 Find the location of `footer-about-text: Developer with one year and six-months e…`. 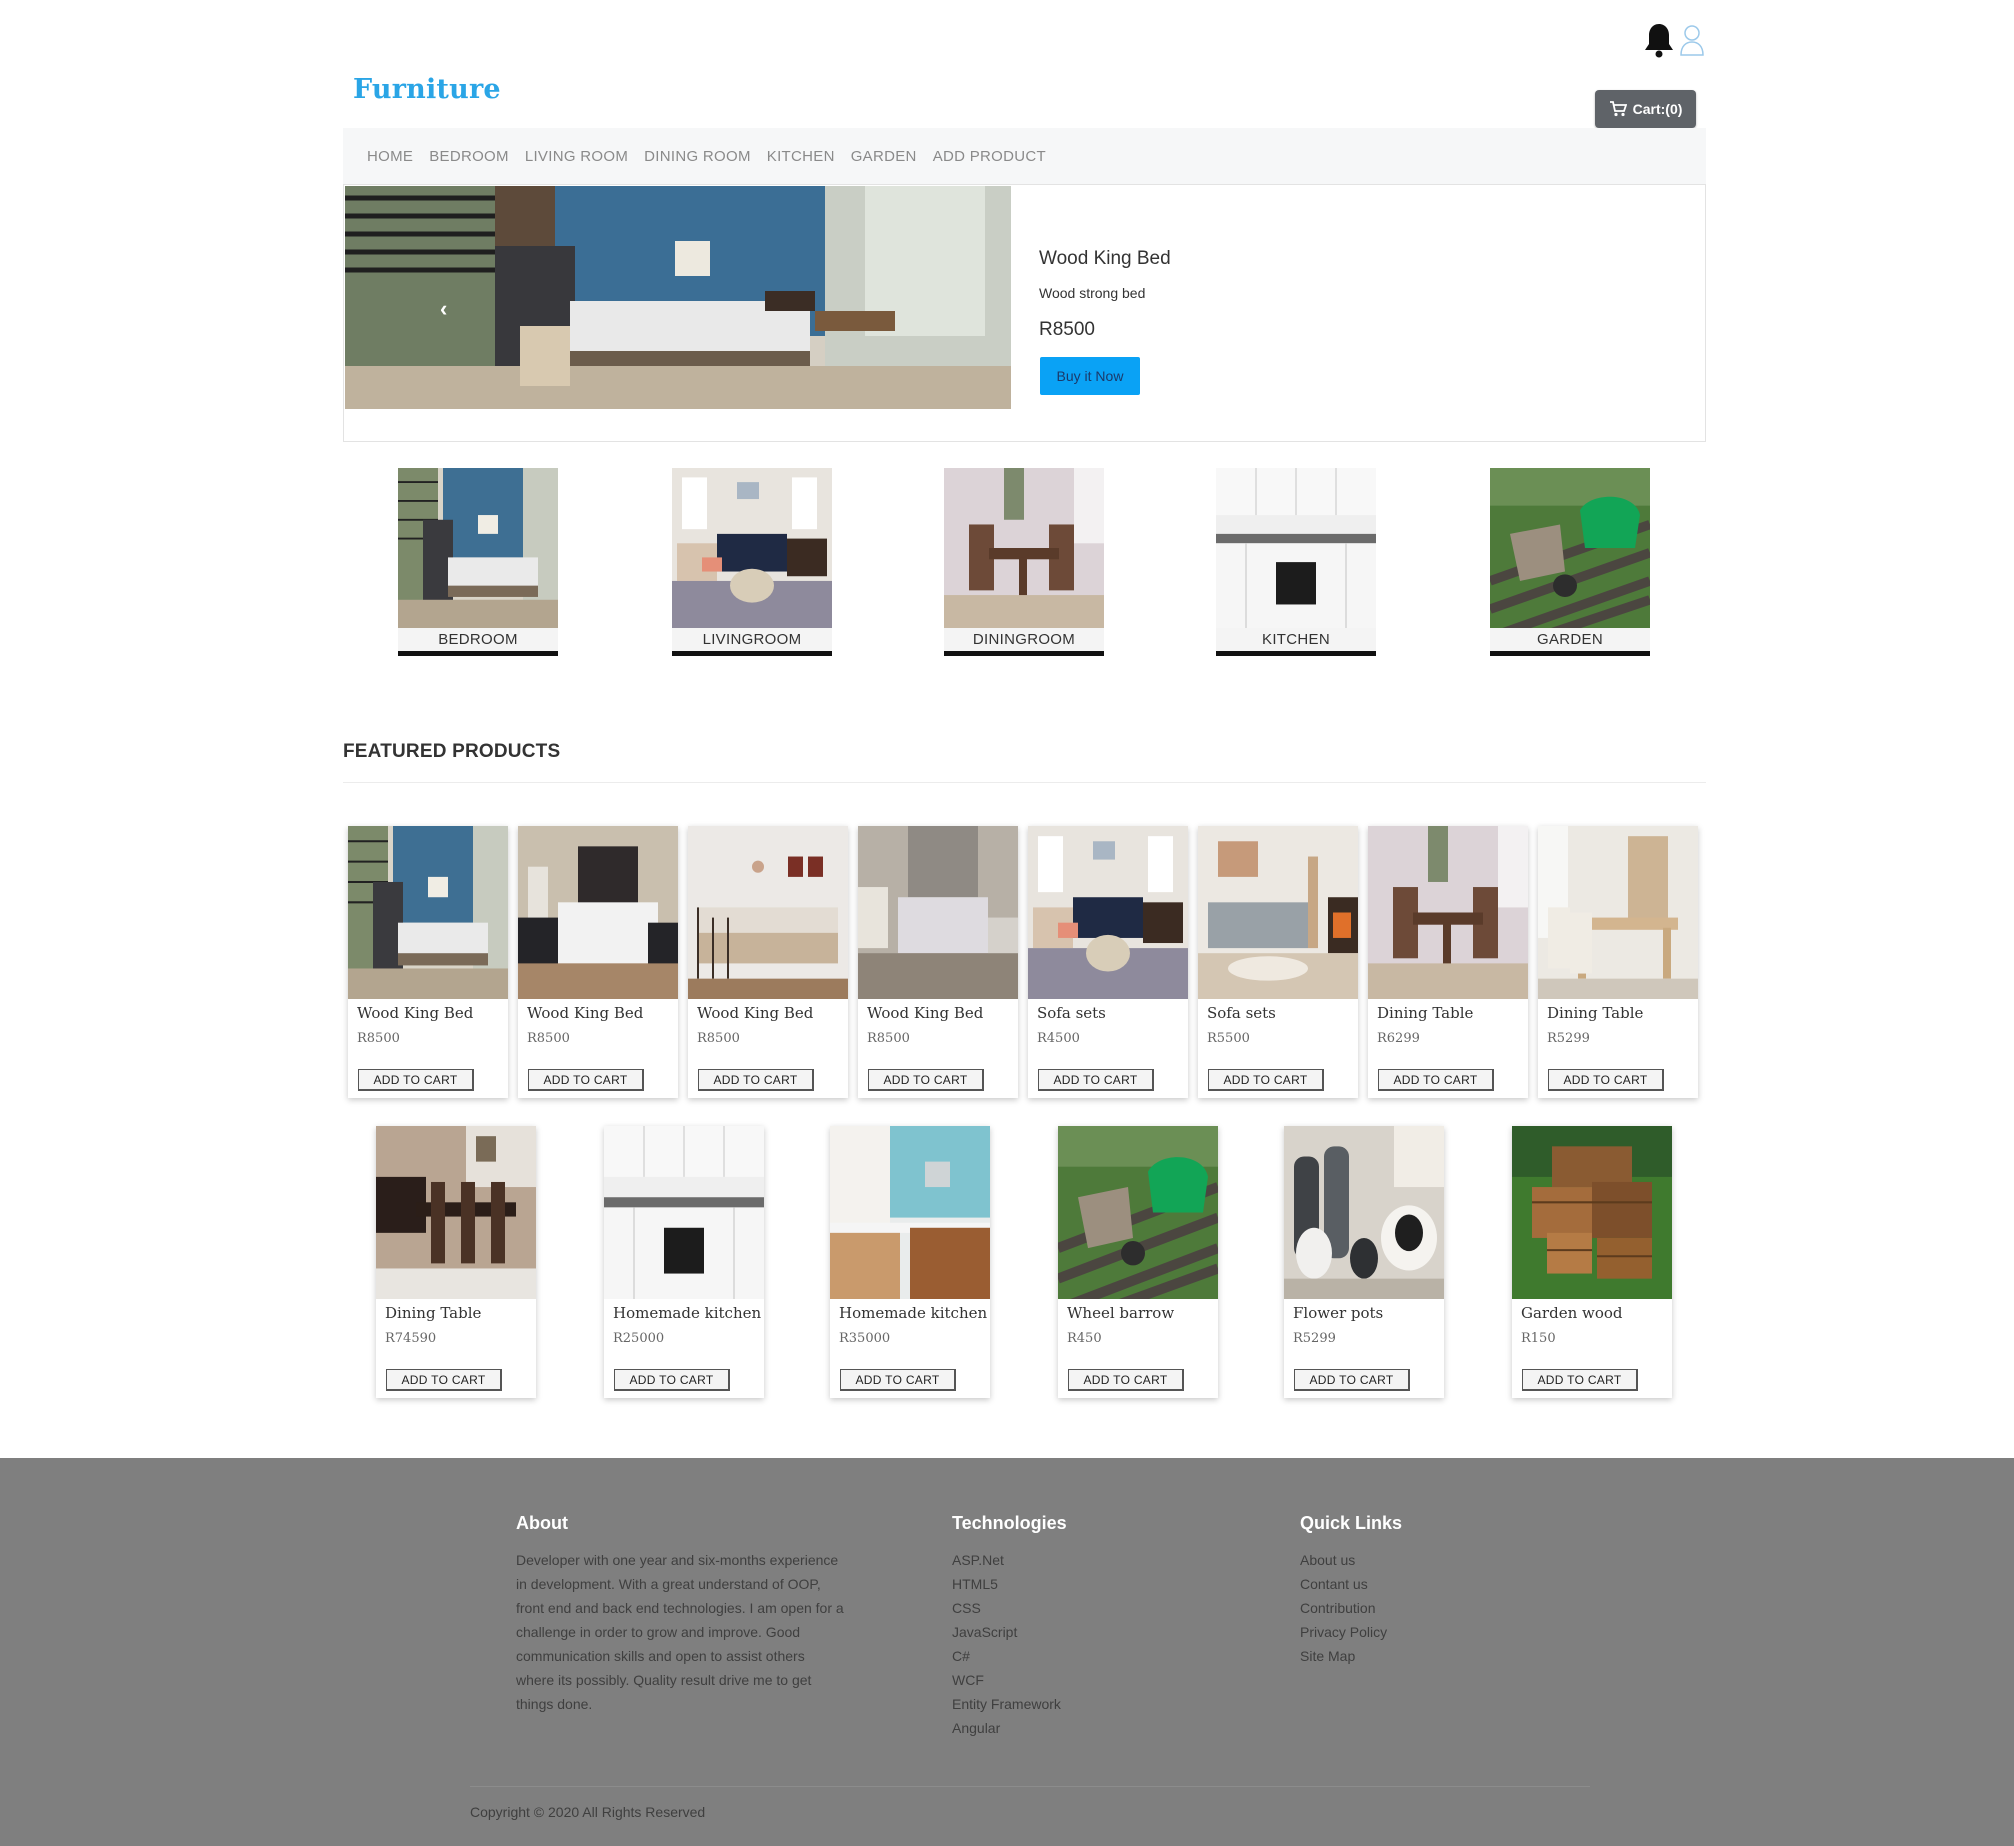

footer-about-text: Developer with one year and six-months e… is located at coordinates (680, 1632).